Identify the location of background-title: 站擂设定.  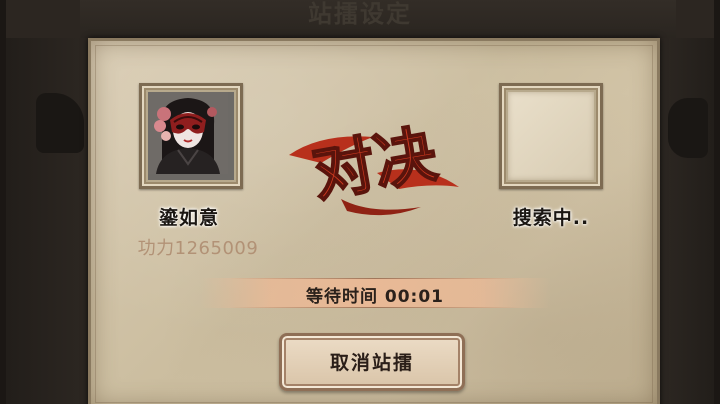
(360, 14).